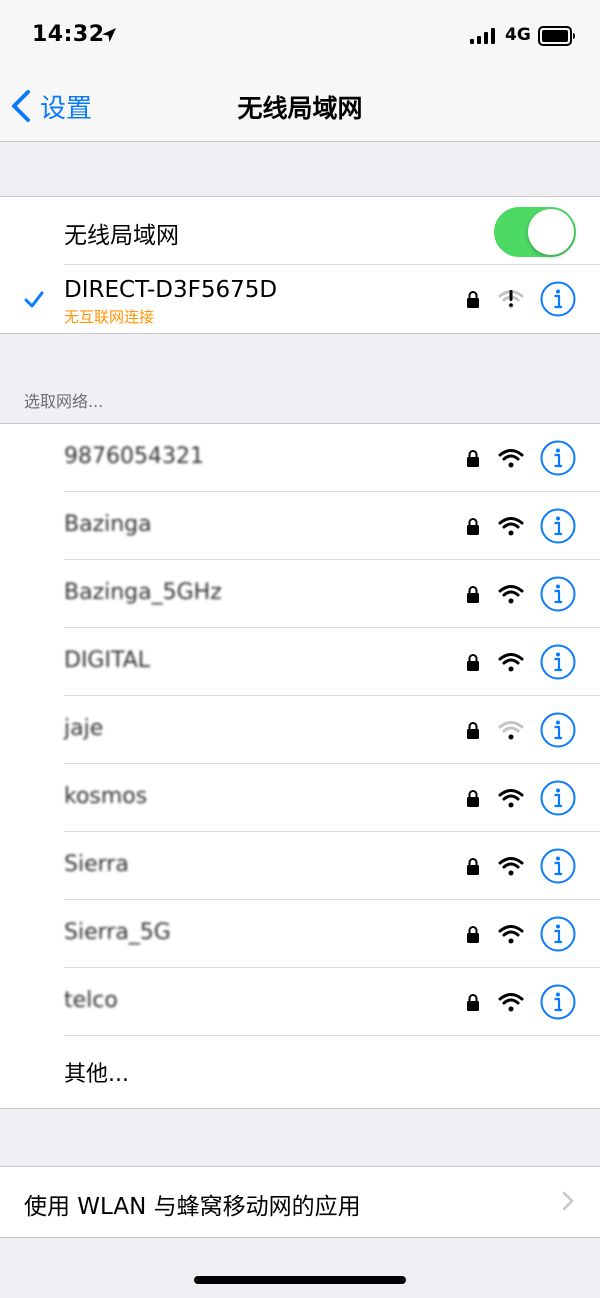 Image resolution: width=600 pixels, height=1298 pixels. What do you see at coordinates (300, 35) in the screenshot?
I see `status-bar: 14:32 4G` at bounding box center [300, 35].